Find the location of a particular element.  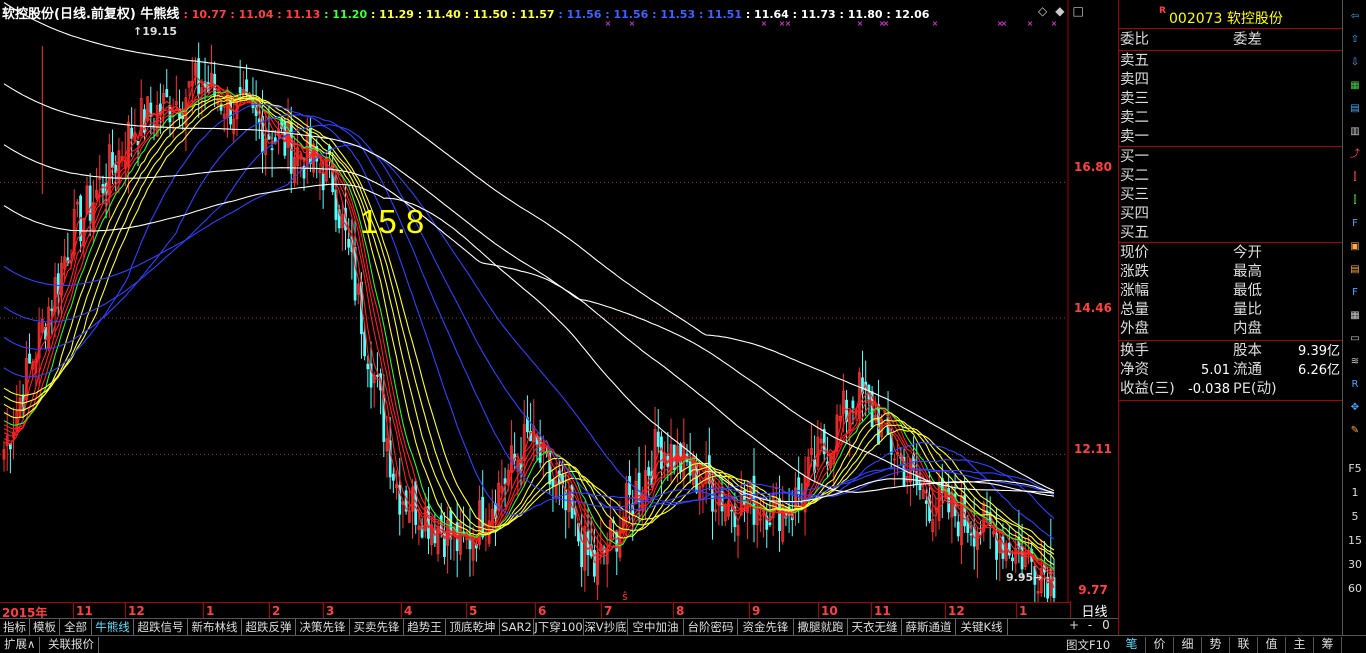

panel-tab-6: 值 is located at coordinates (1272, 645).